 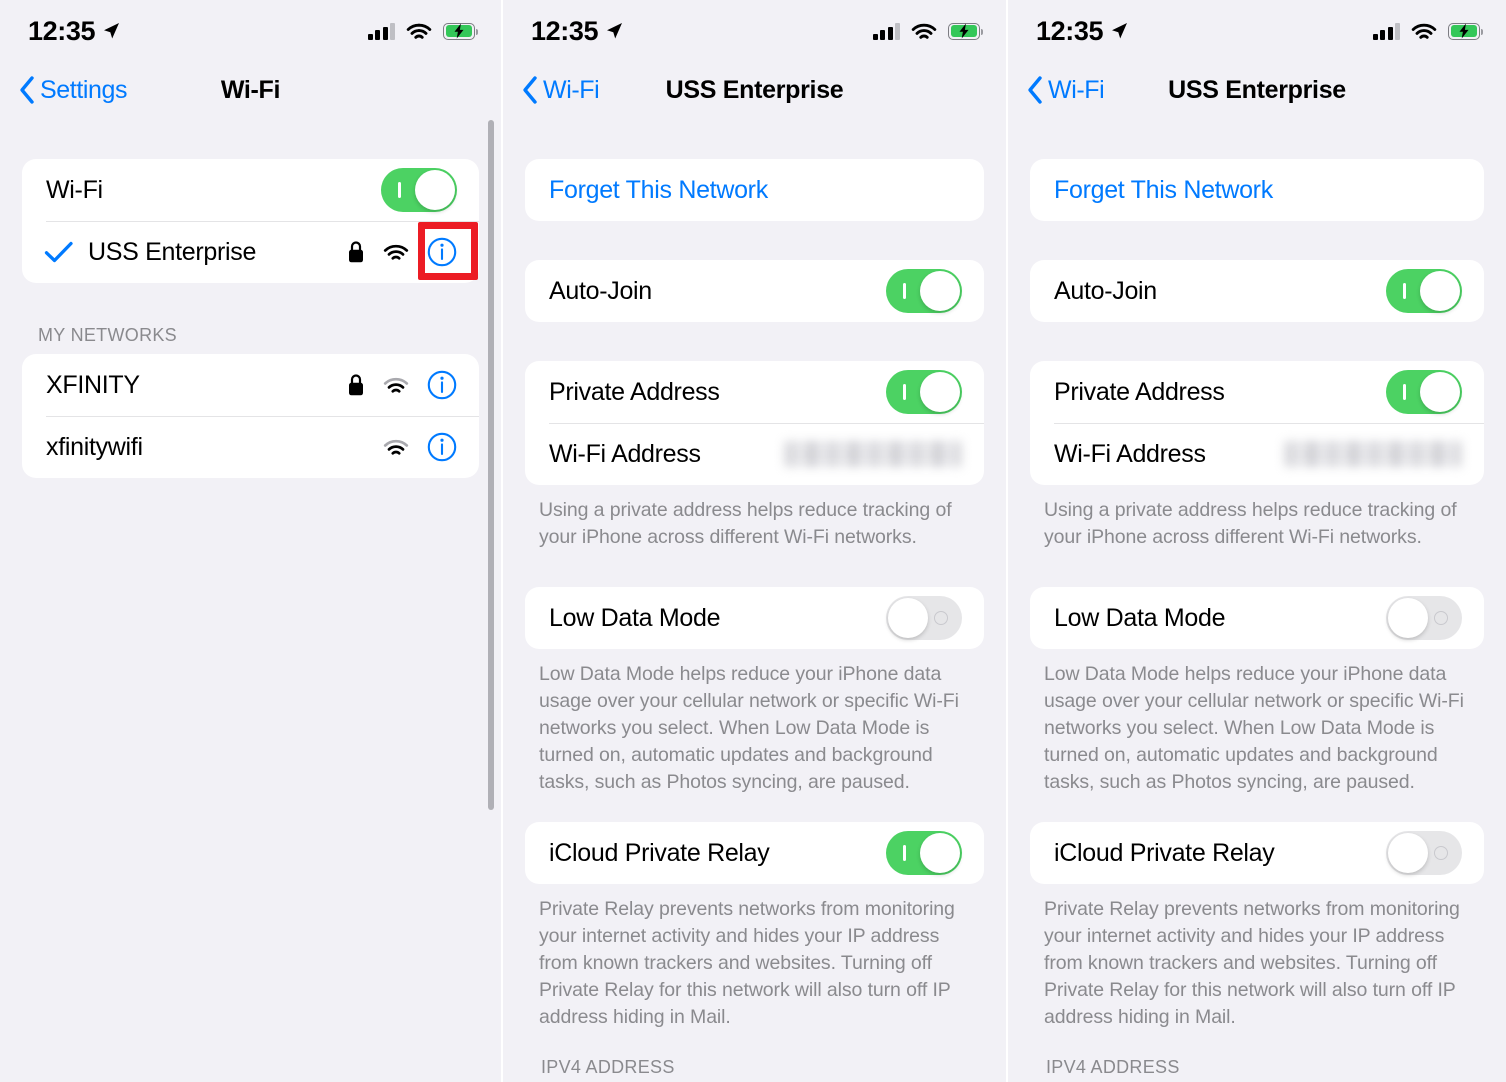 I want to click on private-address-section: Private Address Wi-Fi Address, so click(x=754, y=423).